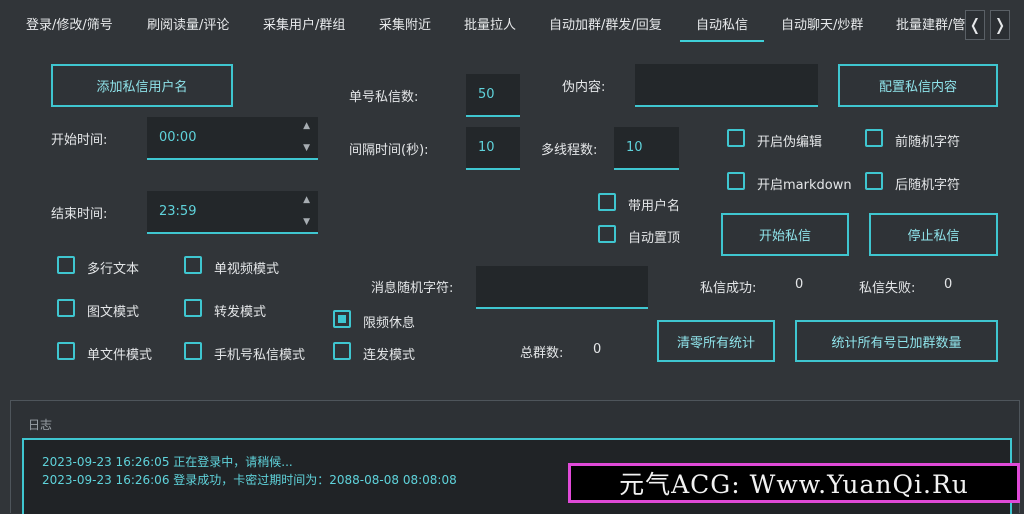  I want to click on interval-label: 间隔时间(秒):, so click(389, 150).